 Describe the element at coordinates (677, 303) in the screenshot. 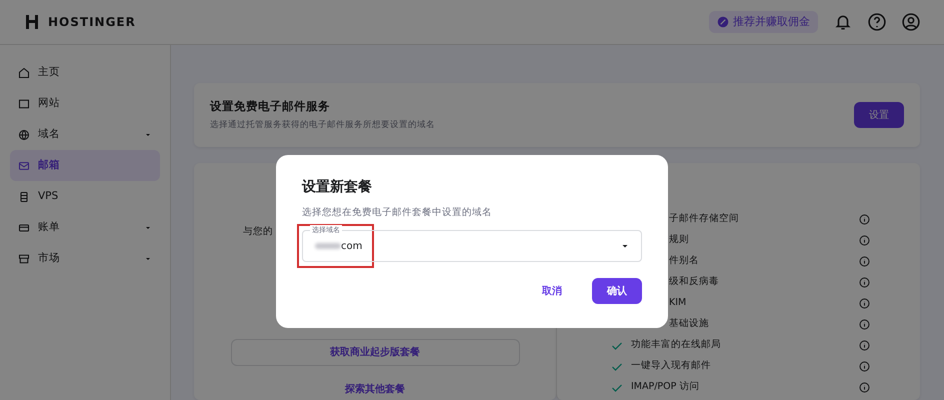

I see `feature-text: KIM` at that location.